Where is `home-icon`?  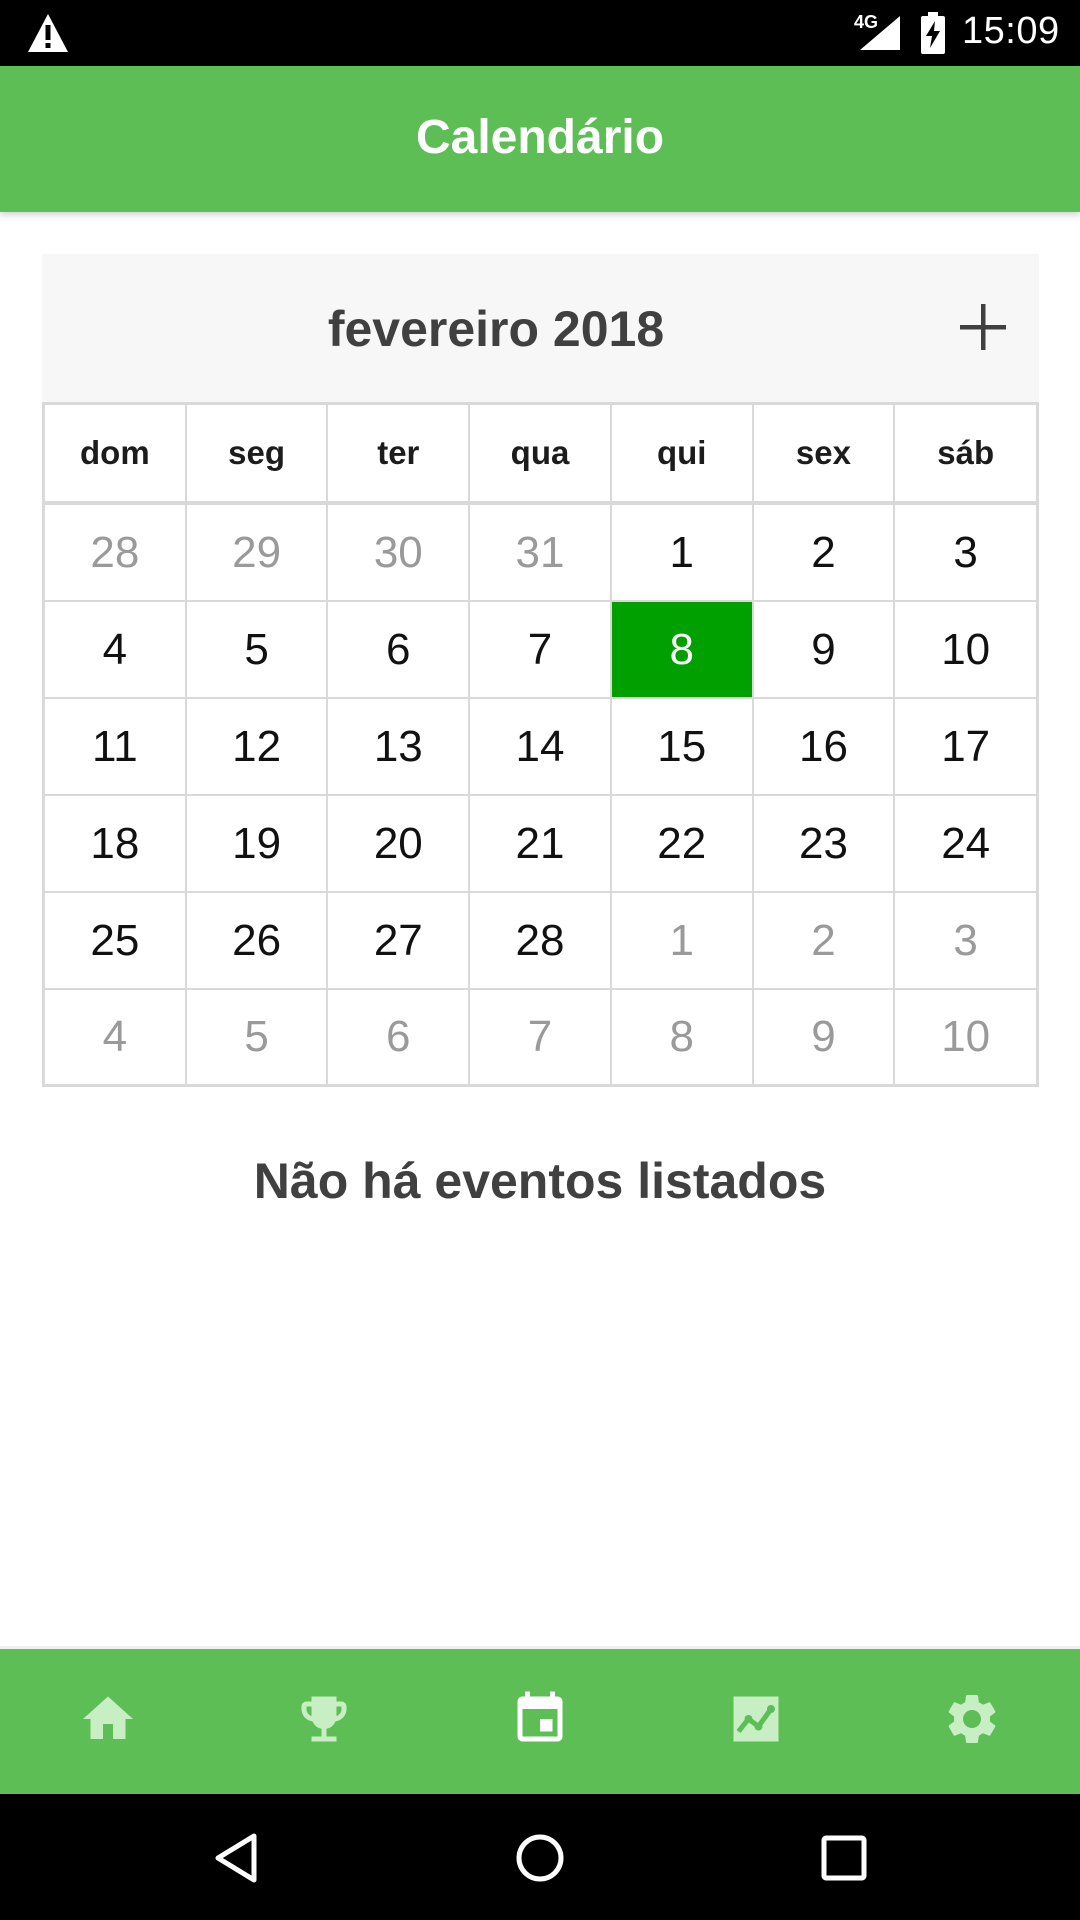 home-icon is located at coordinates (108, 1717).